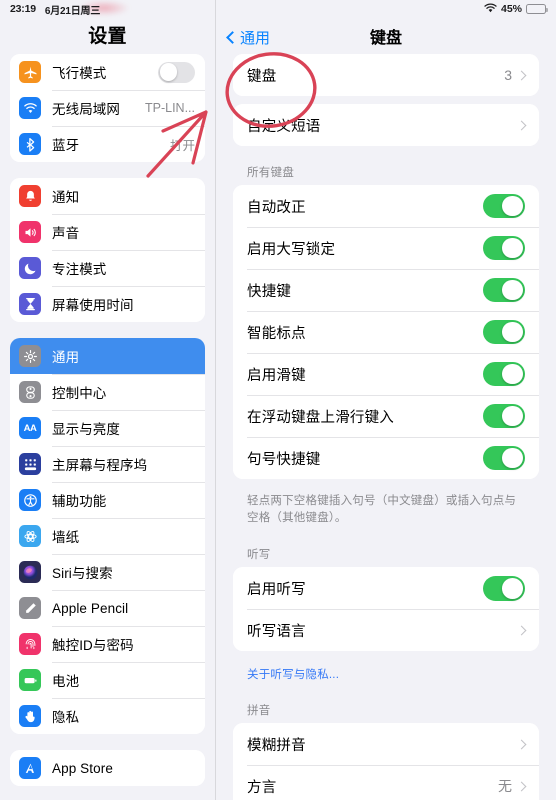 This screenshot has width=556, height=800. I want to click on settings-row-智能标点: 智能标点, so click(386, 332).